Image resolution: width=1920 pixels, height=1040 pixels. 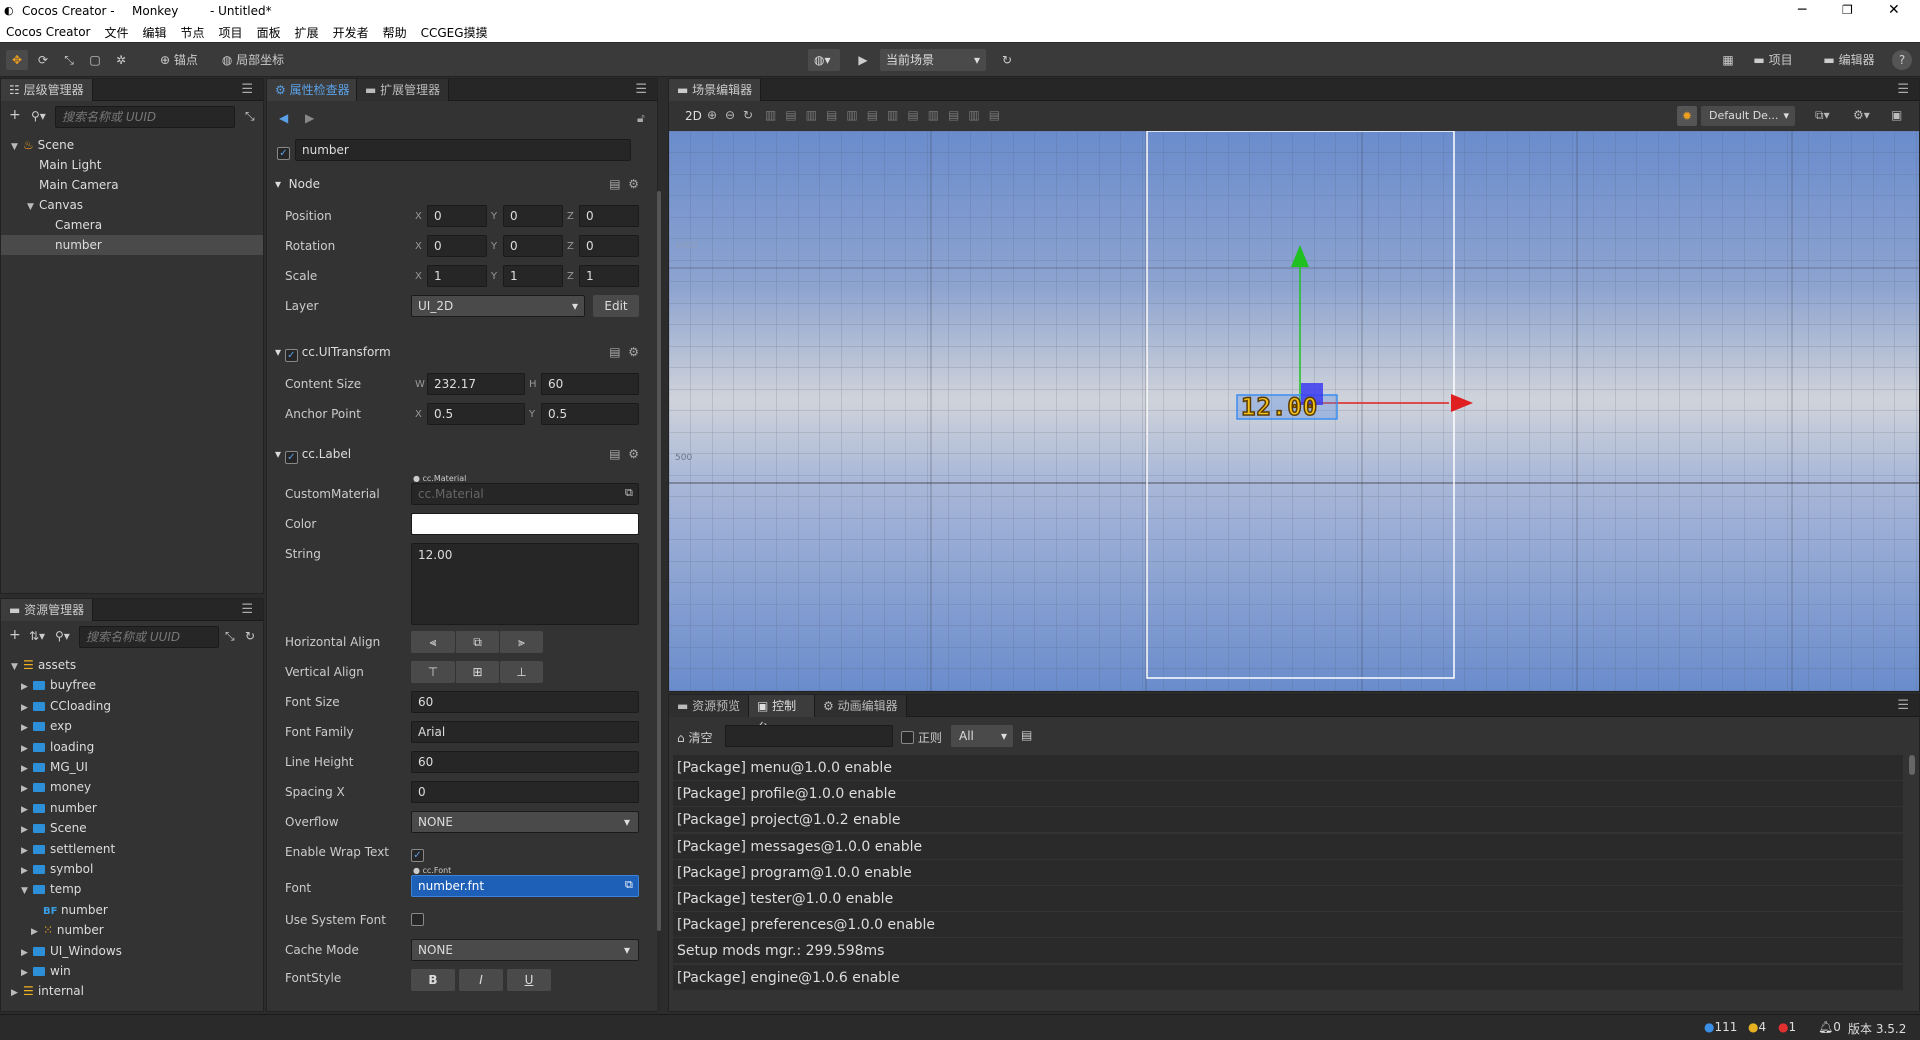 What do you see at coordinates (824, 60) in the screenshot?
I see `preview-platform-select: ◍▾` at bounding box center [824, 60].